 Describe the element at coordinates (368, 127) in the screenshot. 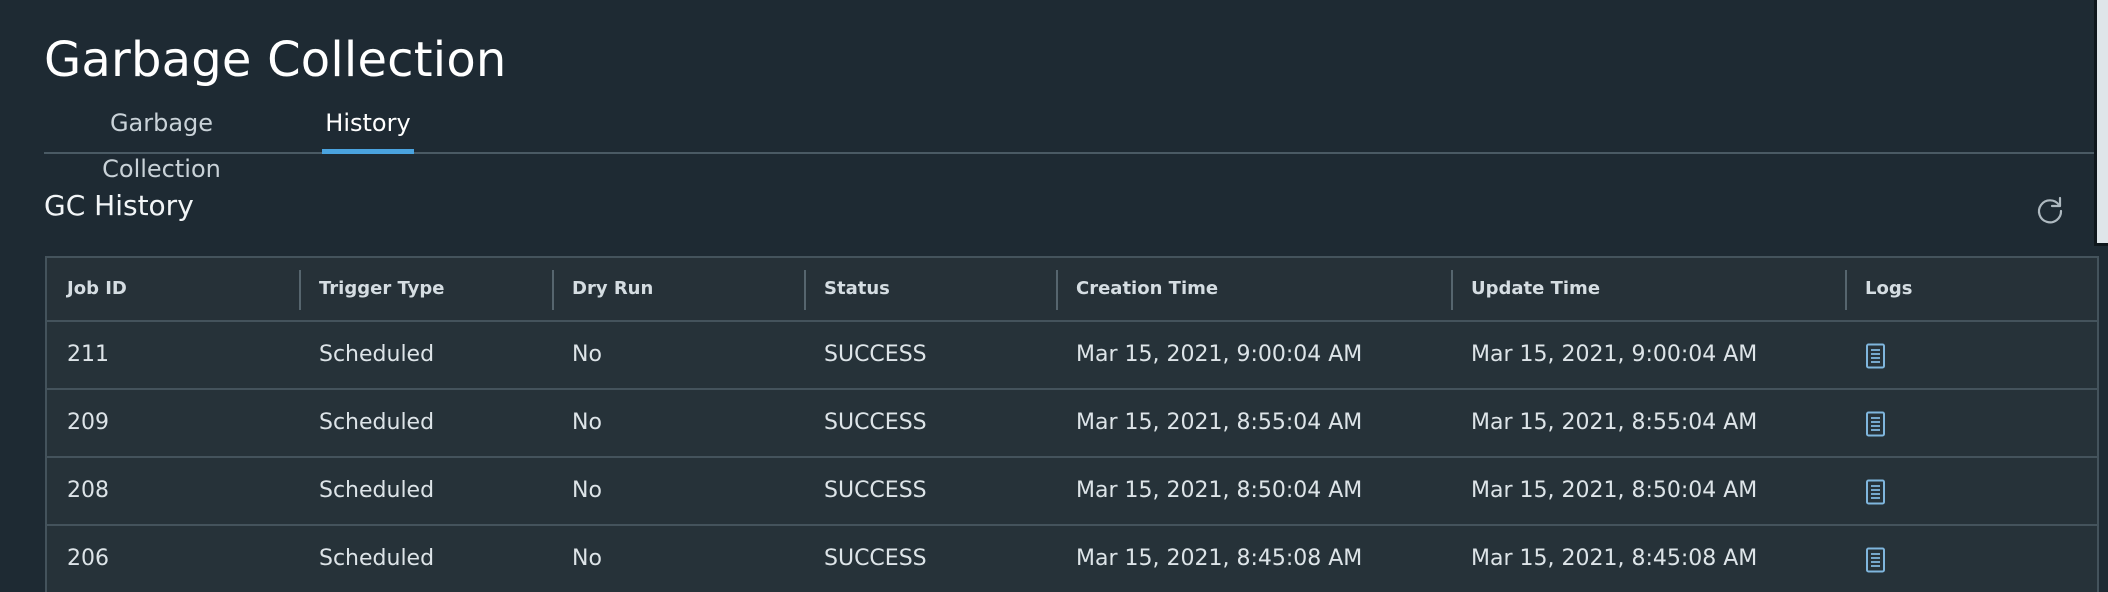

I see `tab-history: History` at that location.